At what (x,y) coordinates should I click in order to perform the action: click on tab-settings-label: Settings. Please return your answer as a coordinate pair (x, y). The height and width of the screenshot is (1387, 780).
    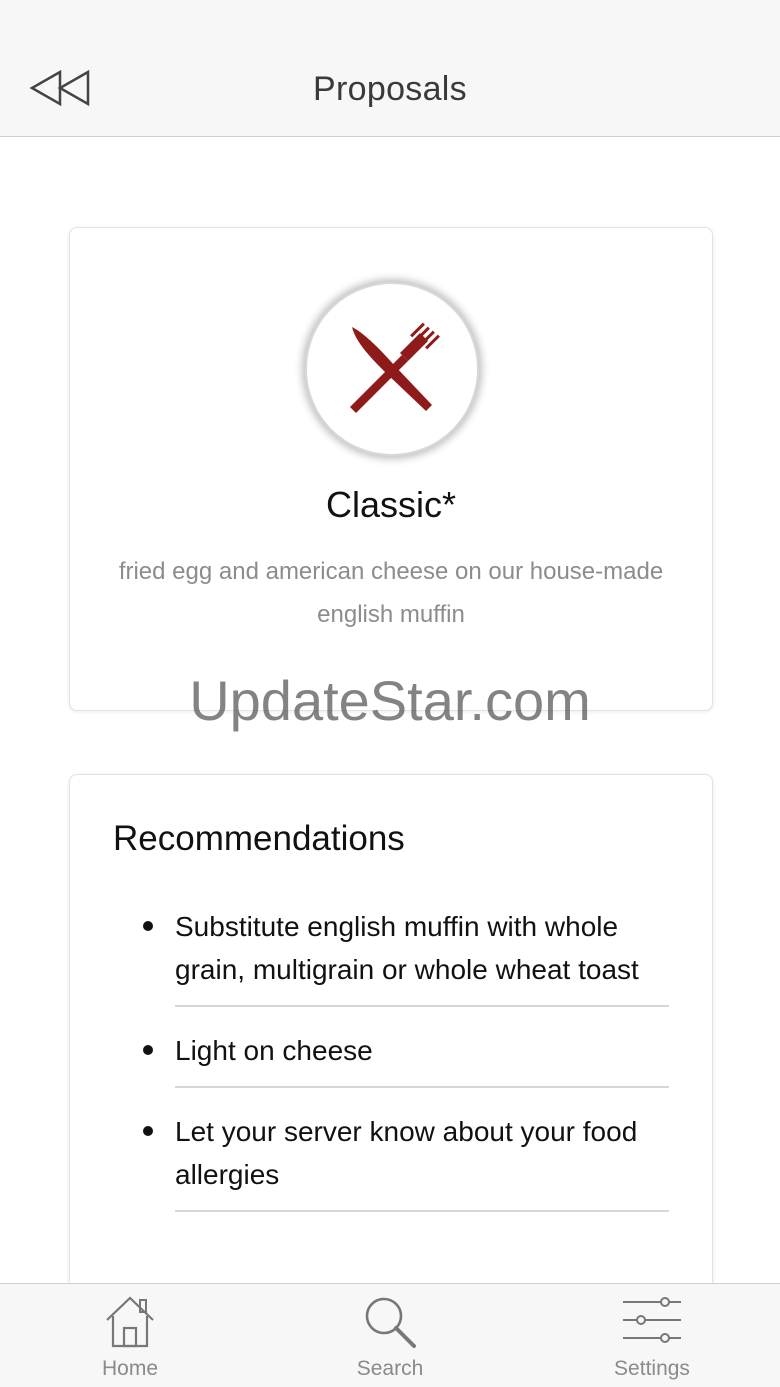
    Looking at the image, I should click on (652, 1368).